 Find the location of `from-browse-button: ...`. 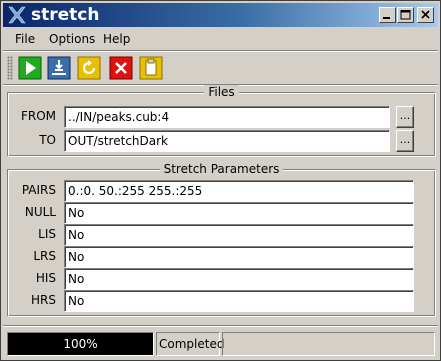

from-browse-button: ... is located at coordinates (405, 117).